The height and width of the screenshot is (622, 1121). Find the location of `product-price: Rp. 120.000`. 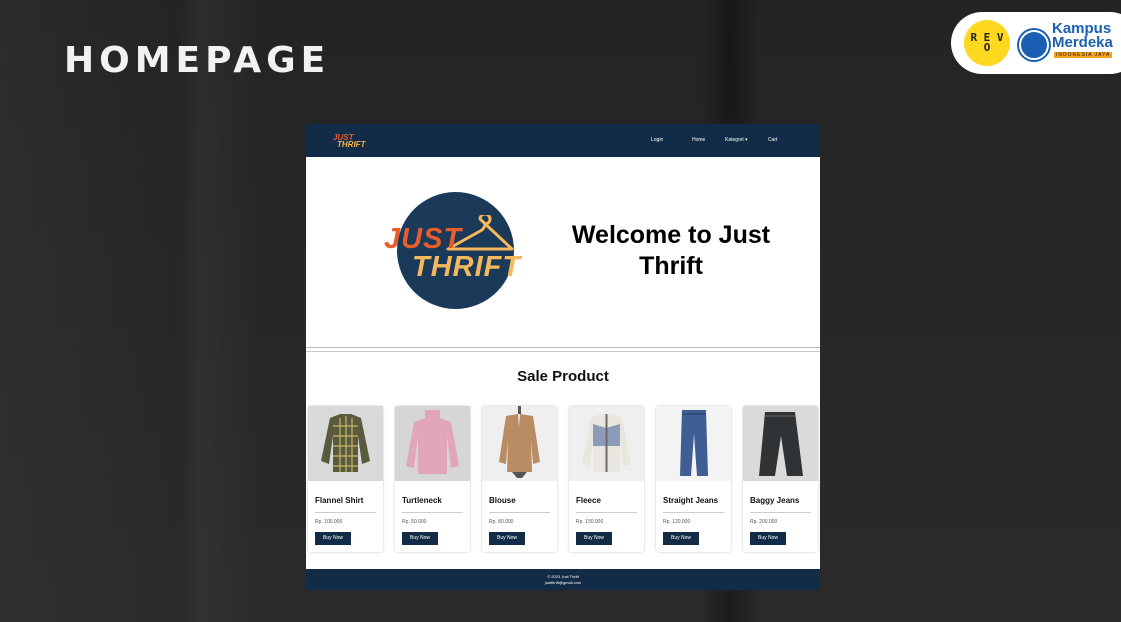

product-price: Rp. 120.000 is located at coordinates (677, 522).